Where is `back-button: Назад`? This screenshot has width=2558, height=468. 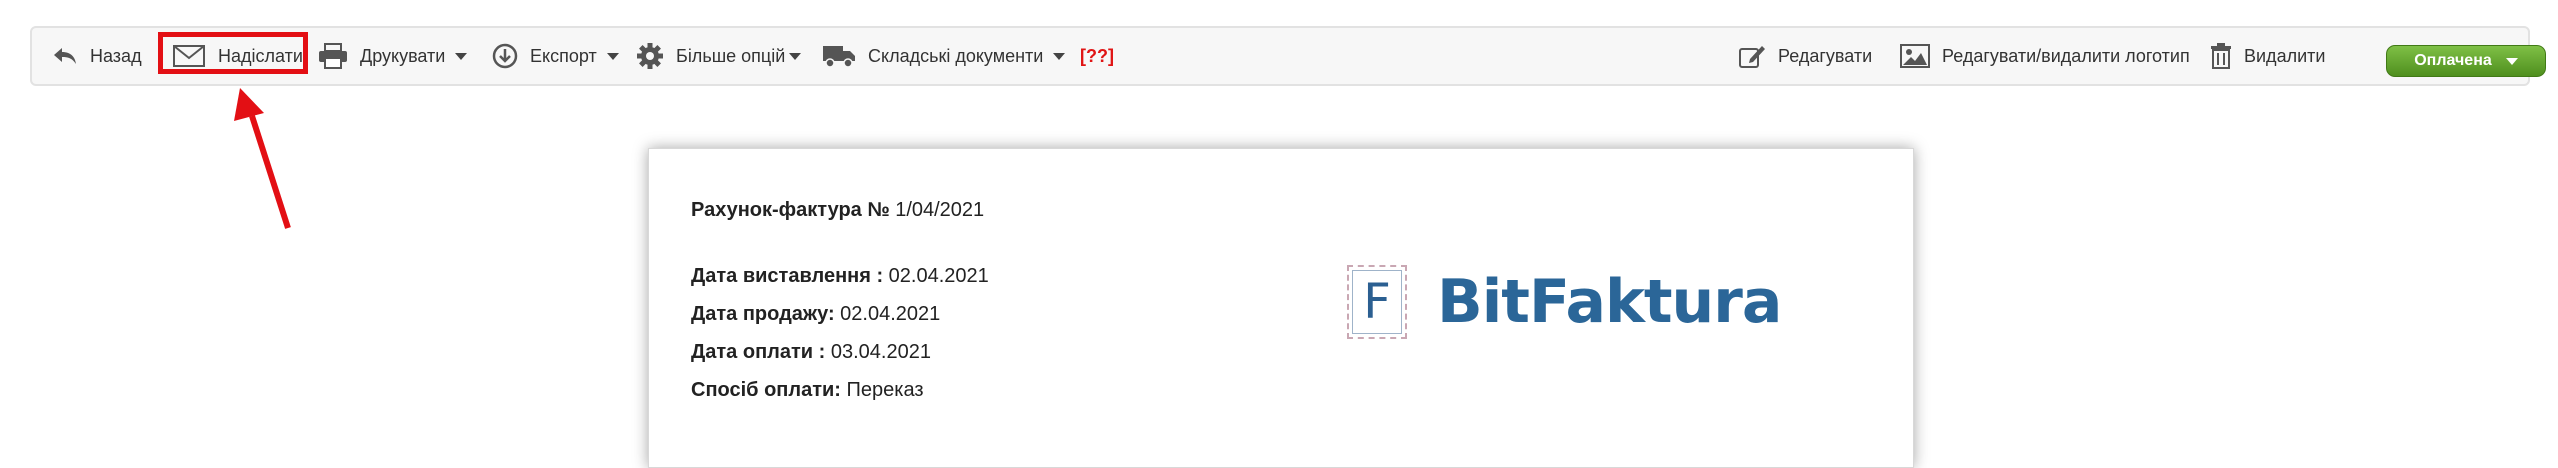 back-button: Назад is located at coordinates (97, 56).